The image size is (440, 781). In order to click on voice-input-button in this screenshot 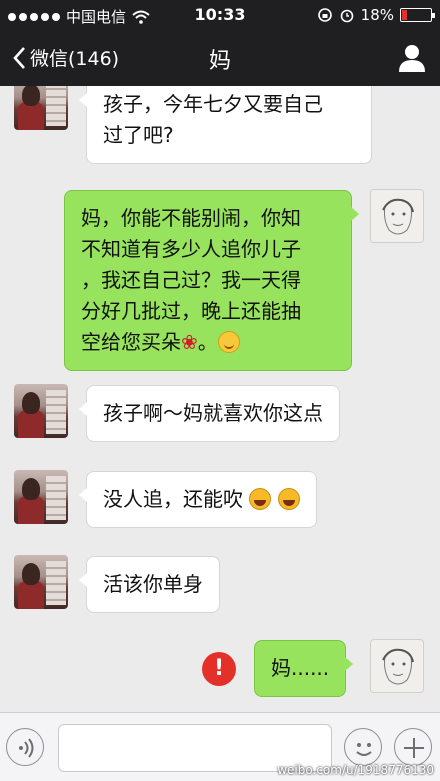, I will do `click(25, 747)`.